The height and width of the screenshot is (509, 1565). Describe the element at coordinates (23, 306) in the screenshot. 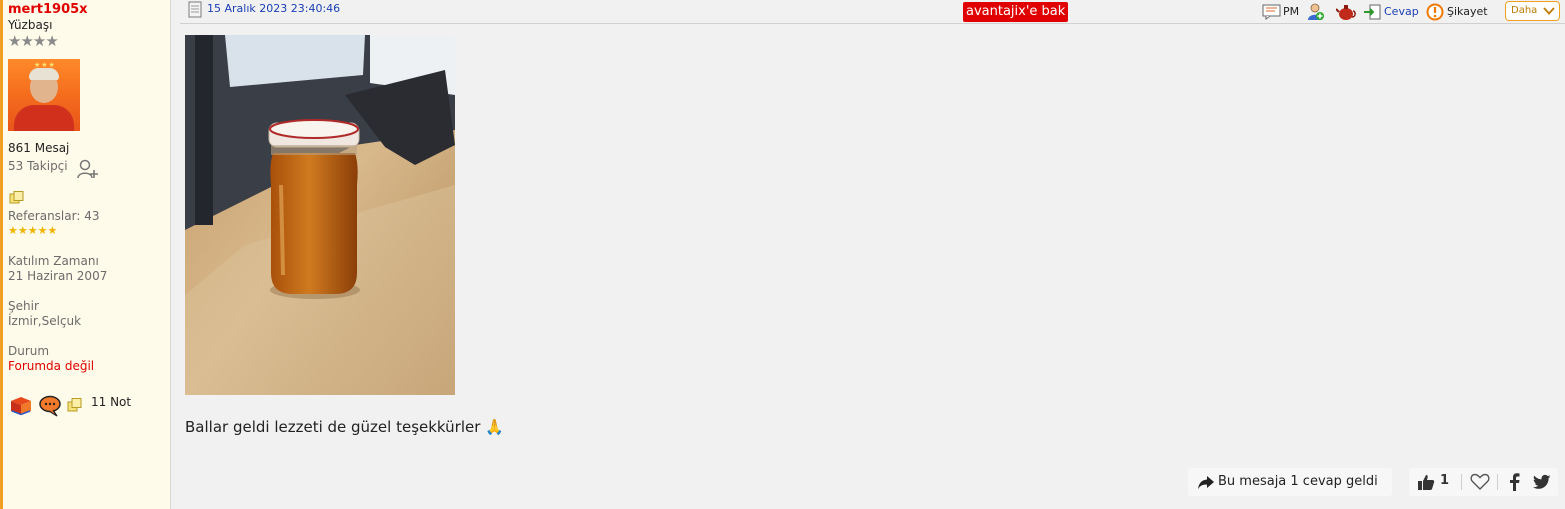

I see `city-label: Şehir` at that location.